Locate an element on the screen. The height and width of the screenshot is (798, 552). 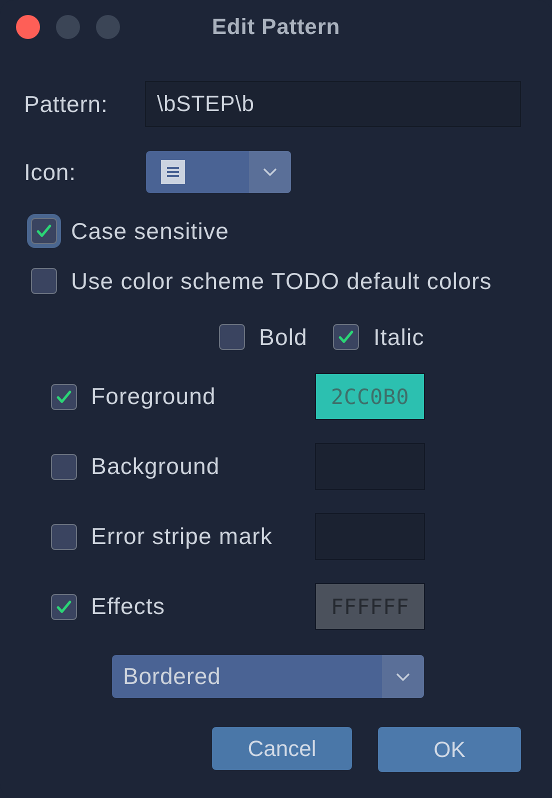
checkbox-label: Case sensitive is located at coordinates (150, 231).